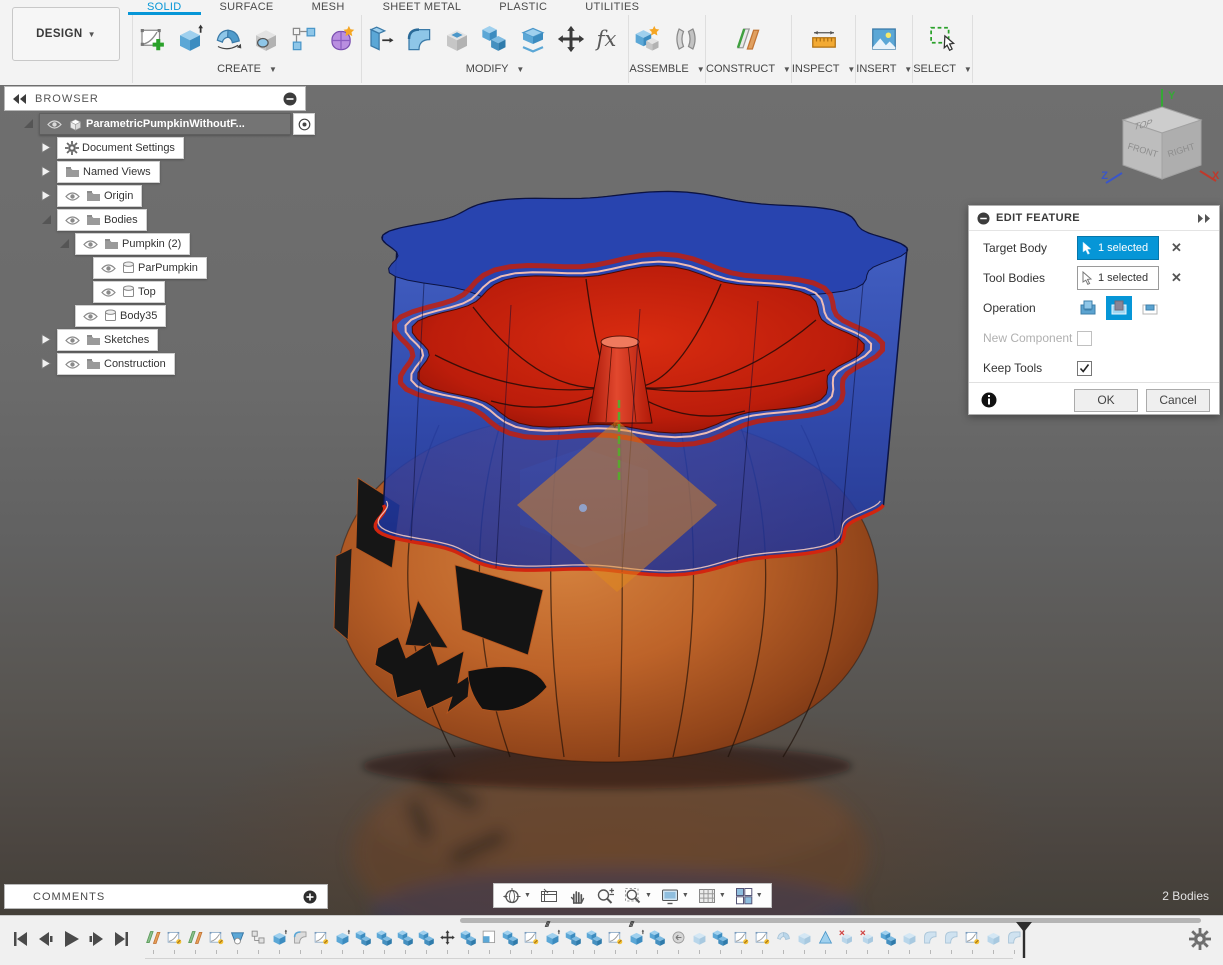 This screenshot has width=1223, height=965. Describe the element at coordinates (1176, 278) in the screenshot. I see `tool-bodies-clear-icon: ✕` at that location.